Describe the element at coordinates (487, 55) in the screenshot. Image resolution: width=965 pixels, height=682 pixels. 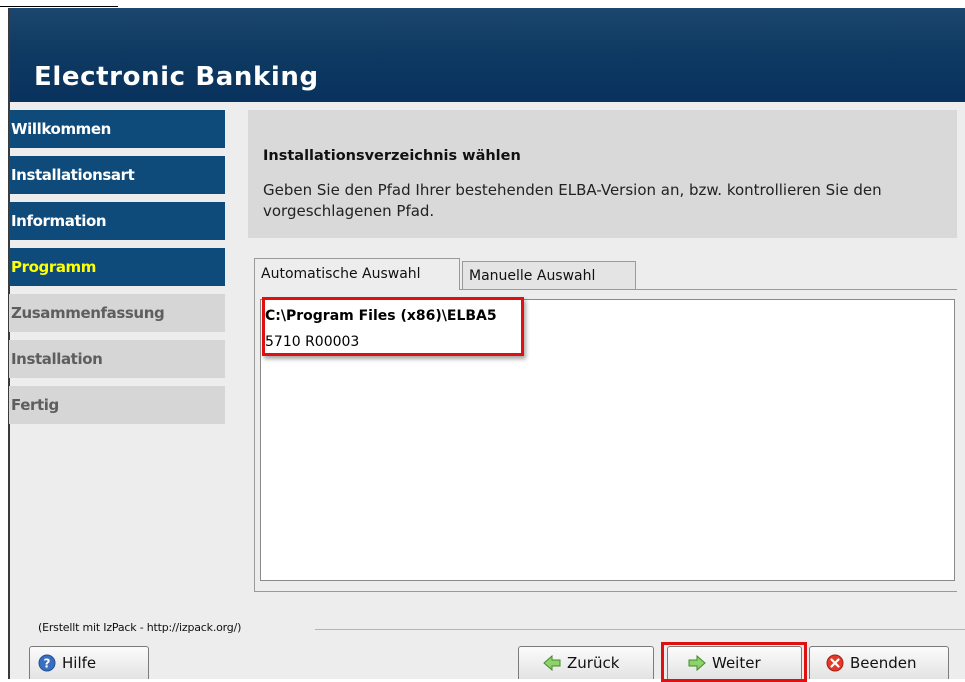
I see `header-banner: Electronic Banking` at that location.